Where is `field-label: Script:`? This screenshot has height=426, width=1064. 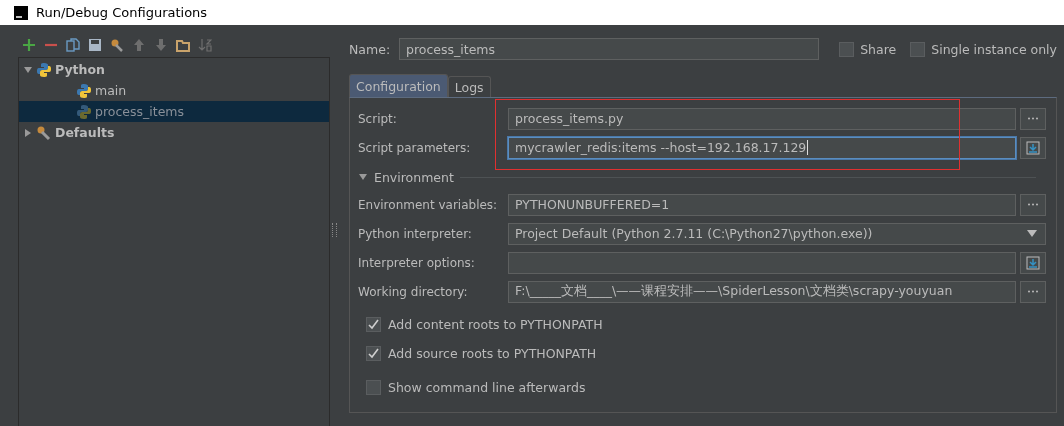
field-label: Script: is located at coordinates (378, 118).